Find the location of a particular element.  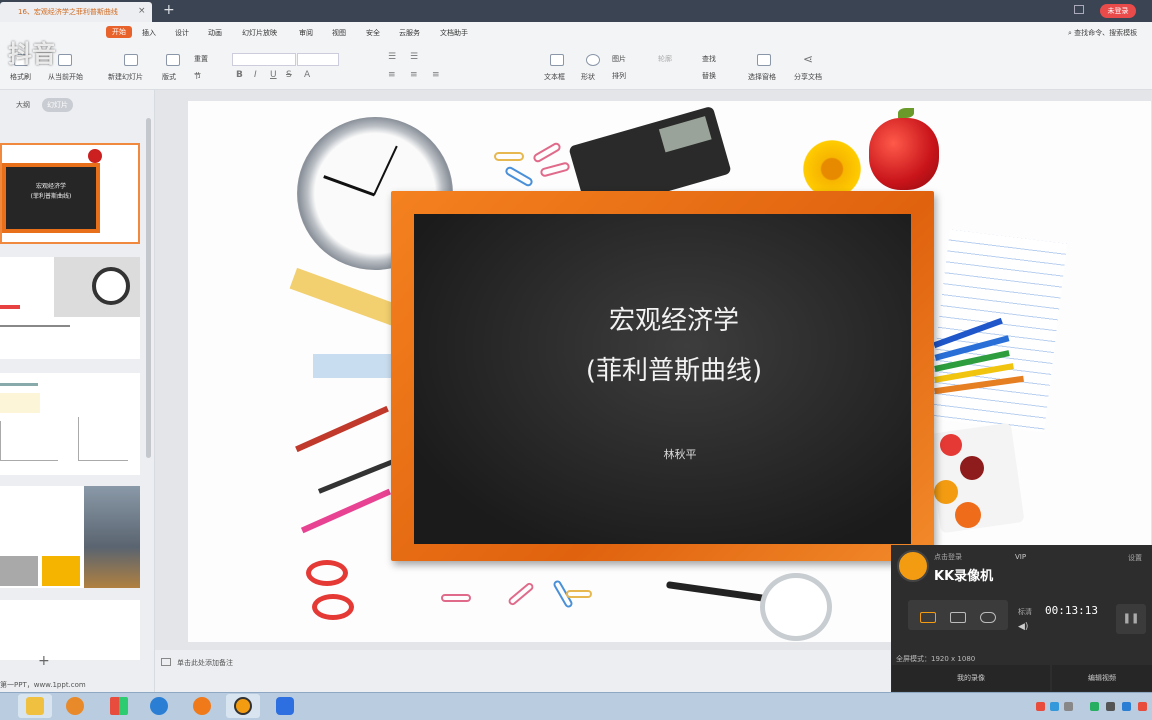

slide-author: 林秋平 is located at coordinates (680, 454).